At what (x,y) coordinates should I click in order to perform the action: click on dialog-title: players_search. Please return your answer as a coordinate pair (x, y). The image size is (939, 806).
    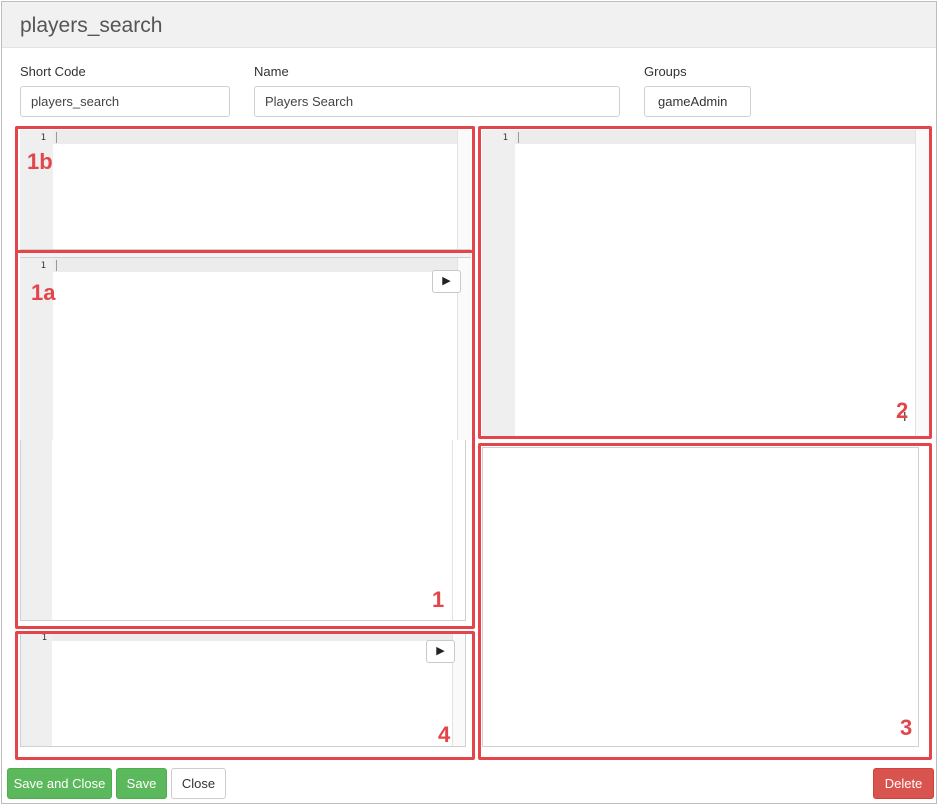
    Looking at the image, I should click on (91, 25).